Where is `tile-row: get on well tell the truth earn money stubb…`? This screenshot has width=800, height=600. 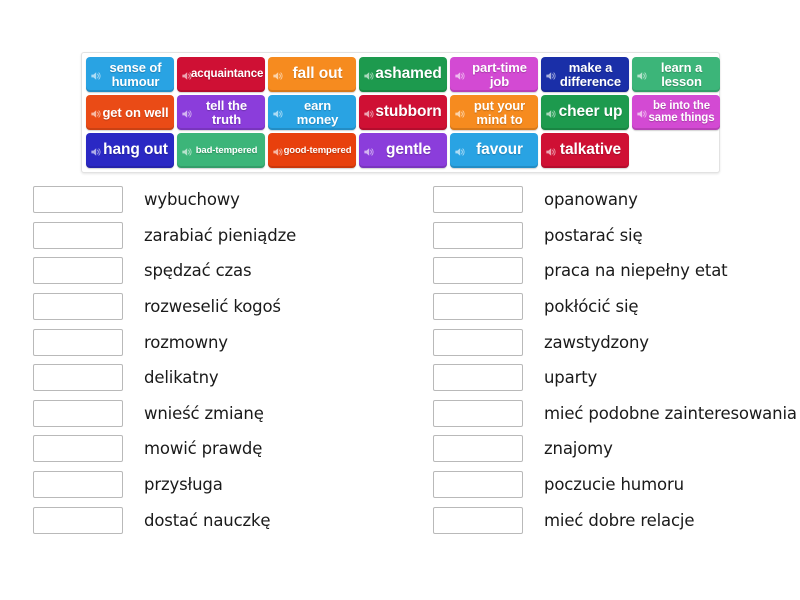
tile-row: get on well tell the truth earn money stubb… is located at coordinates (403, 112).